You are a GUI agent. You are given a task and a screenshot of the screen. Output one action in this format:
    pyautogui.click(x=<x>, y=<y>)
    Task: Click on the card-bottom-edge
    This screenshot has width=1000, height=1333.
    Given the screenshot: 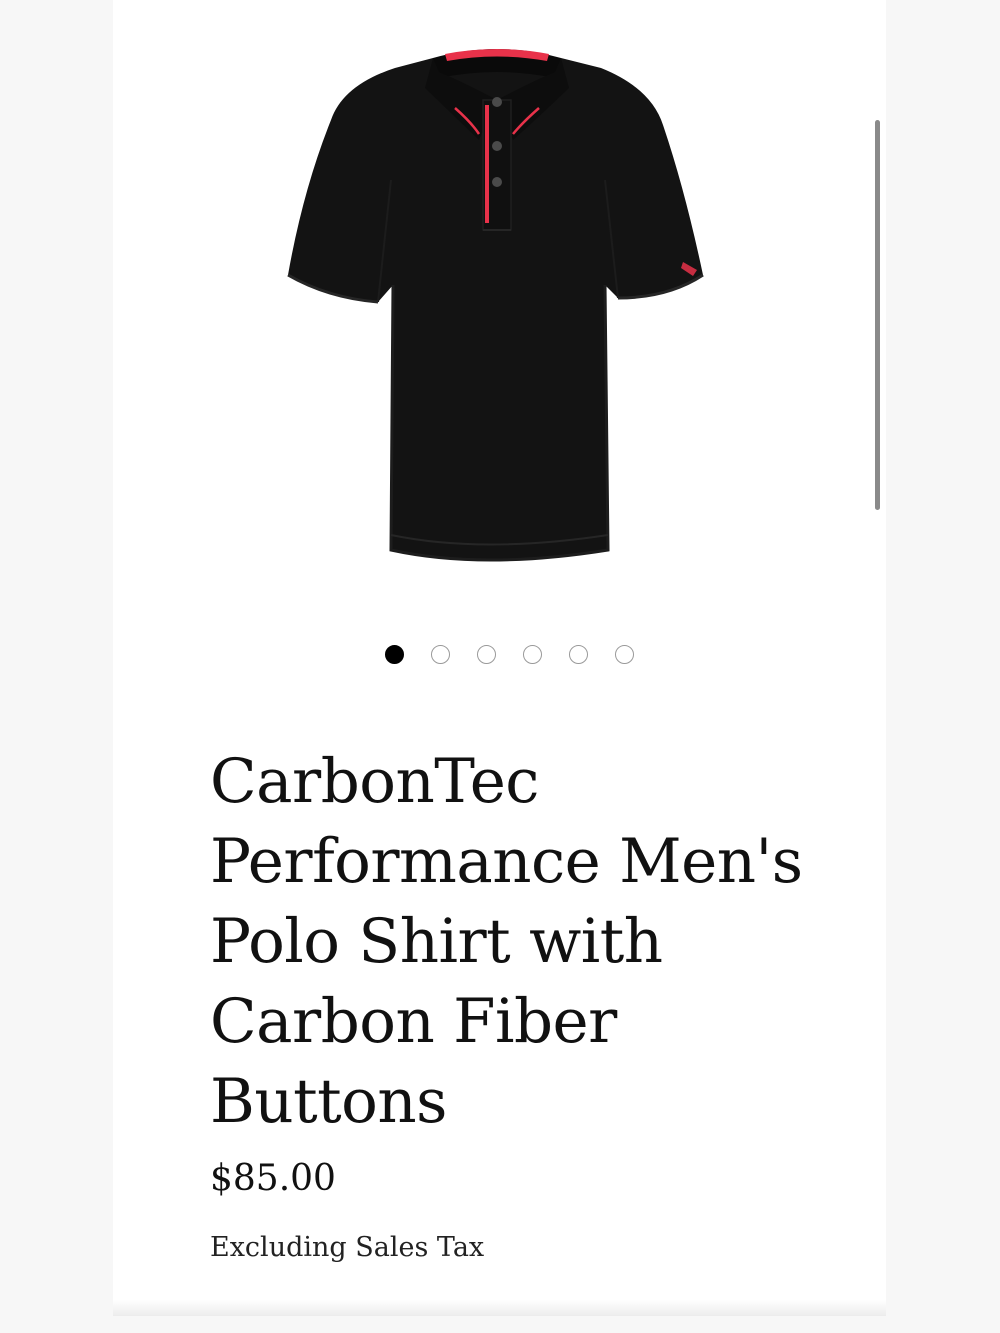 What is the action you would take?
    pyautogui.click(x=499, y=1308)
    